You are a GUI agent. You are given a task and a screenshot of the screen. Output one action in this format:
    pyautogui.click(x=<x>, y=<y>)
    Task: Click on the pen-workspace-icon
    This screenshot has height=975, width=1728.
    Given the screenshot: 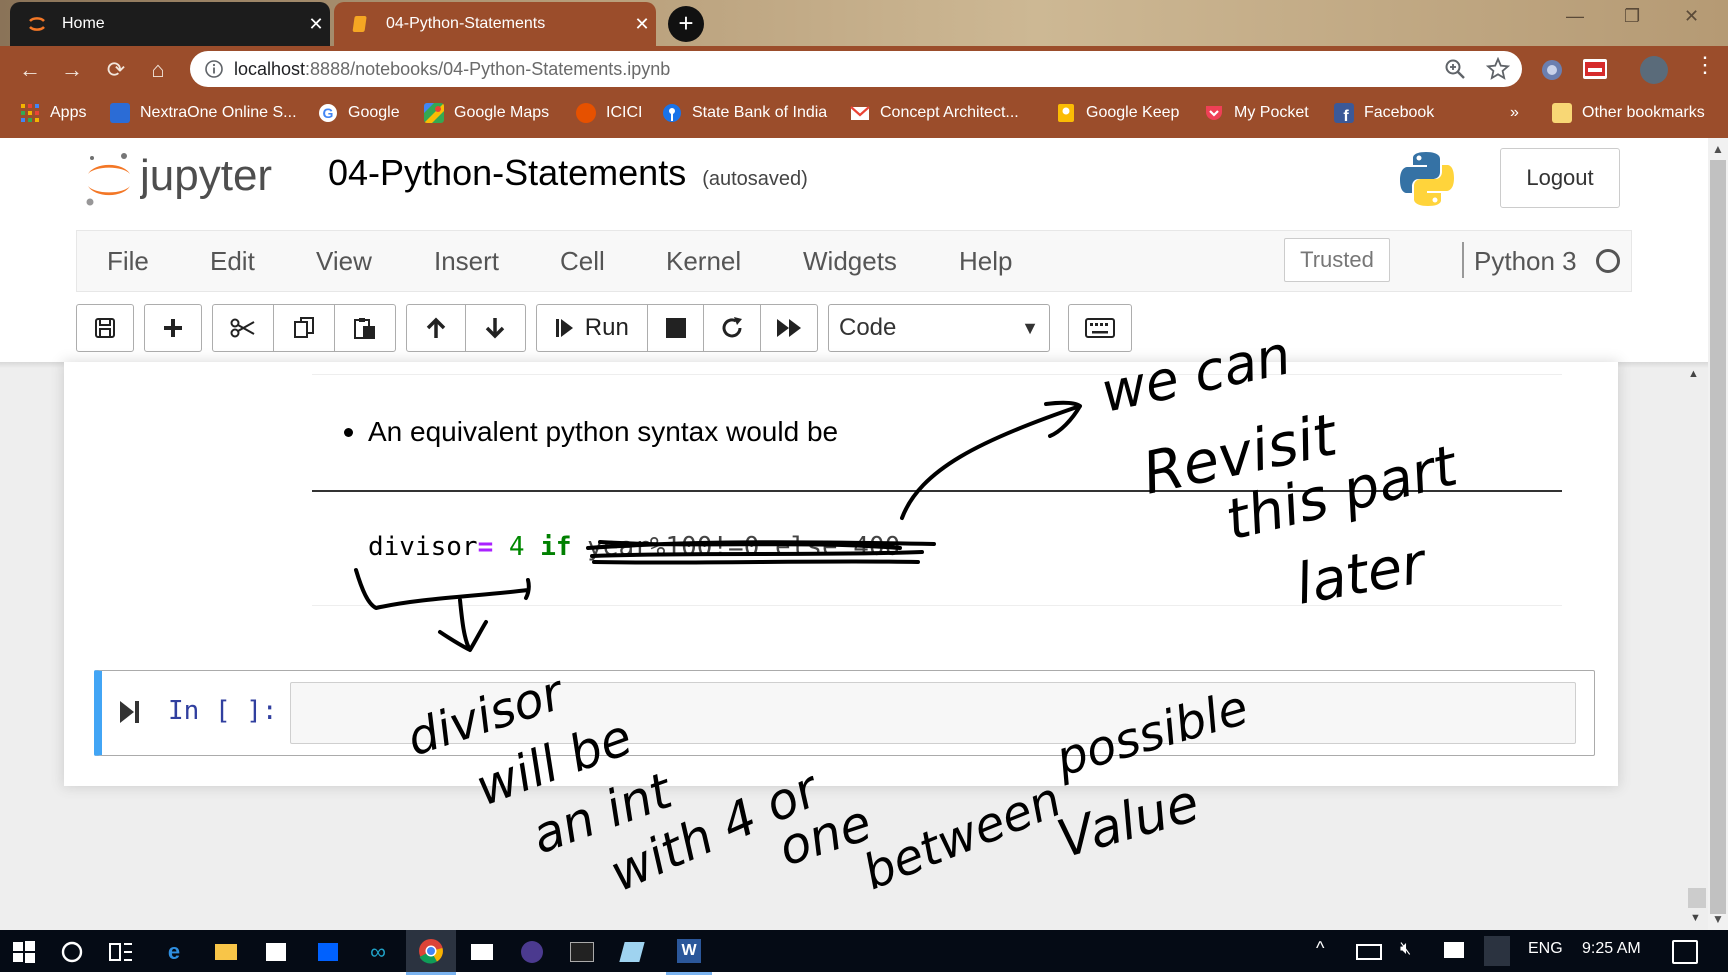 What is the action you would take?
    pyautogui.click(x=1497, y=951)
    